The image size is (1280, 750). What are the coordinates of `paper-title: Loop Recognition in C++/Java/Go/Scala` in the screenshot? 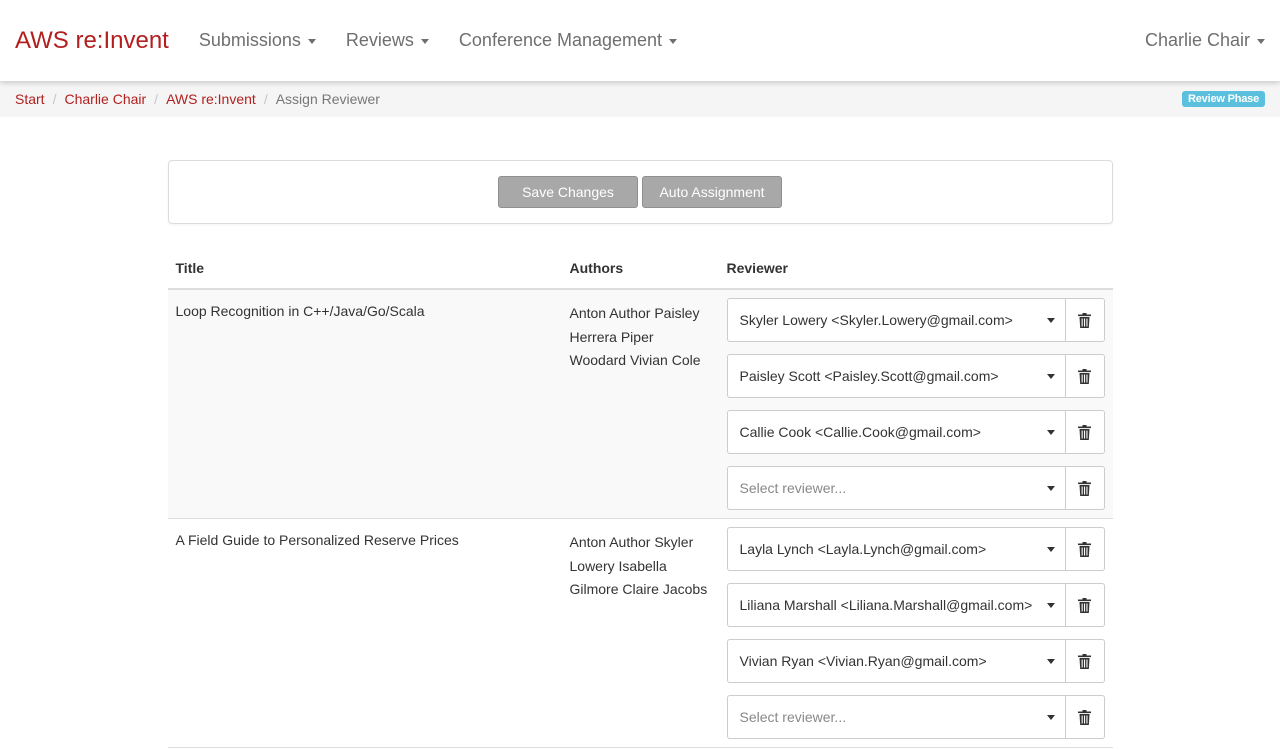 It's located at (364, 404).